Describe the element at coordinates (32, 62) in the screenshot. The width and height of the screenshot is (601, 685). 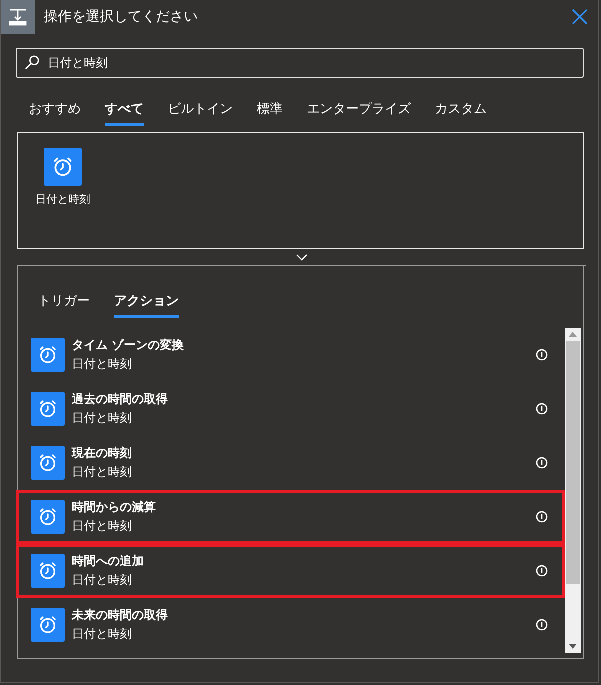
I see `search-icon` at that location.